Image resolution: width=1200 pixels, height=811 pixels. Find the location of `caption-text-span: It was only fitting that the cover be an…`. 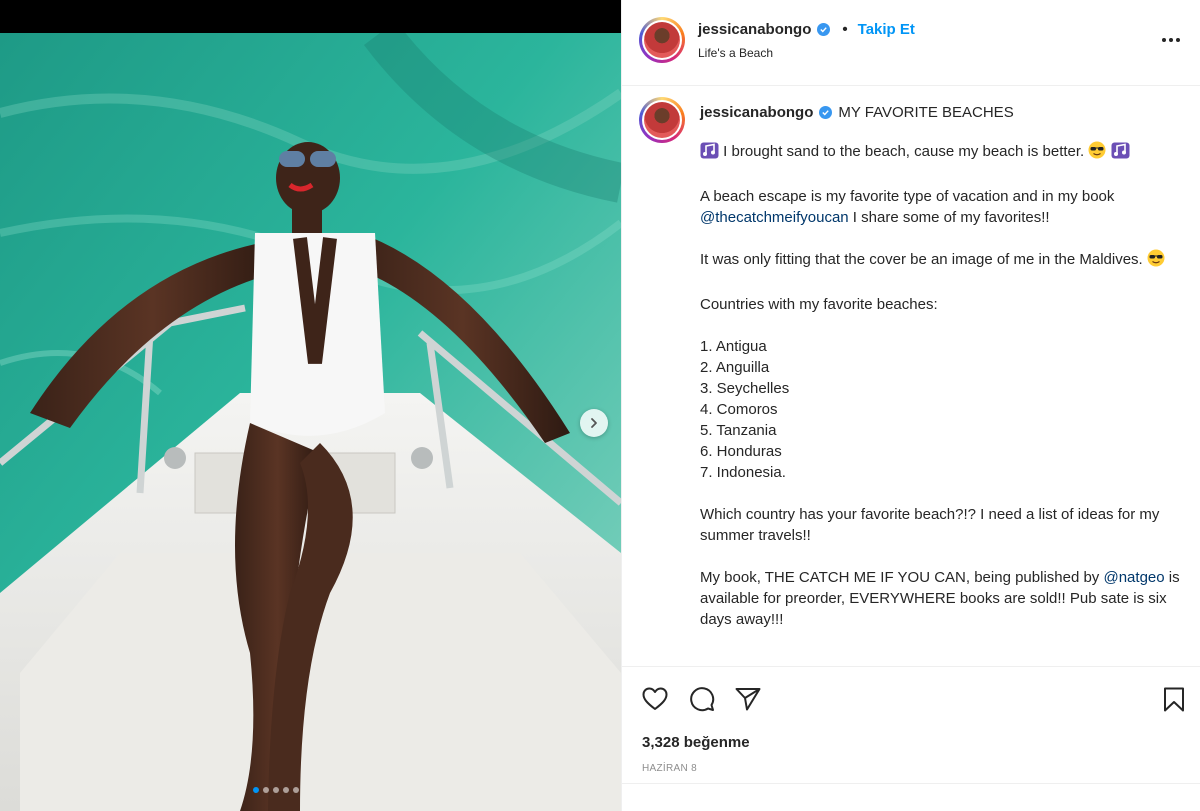

caption-text-span: It was only fitting that the cover be an… is located at coordinates (923, 259).